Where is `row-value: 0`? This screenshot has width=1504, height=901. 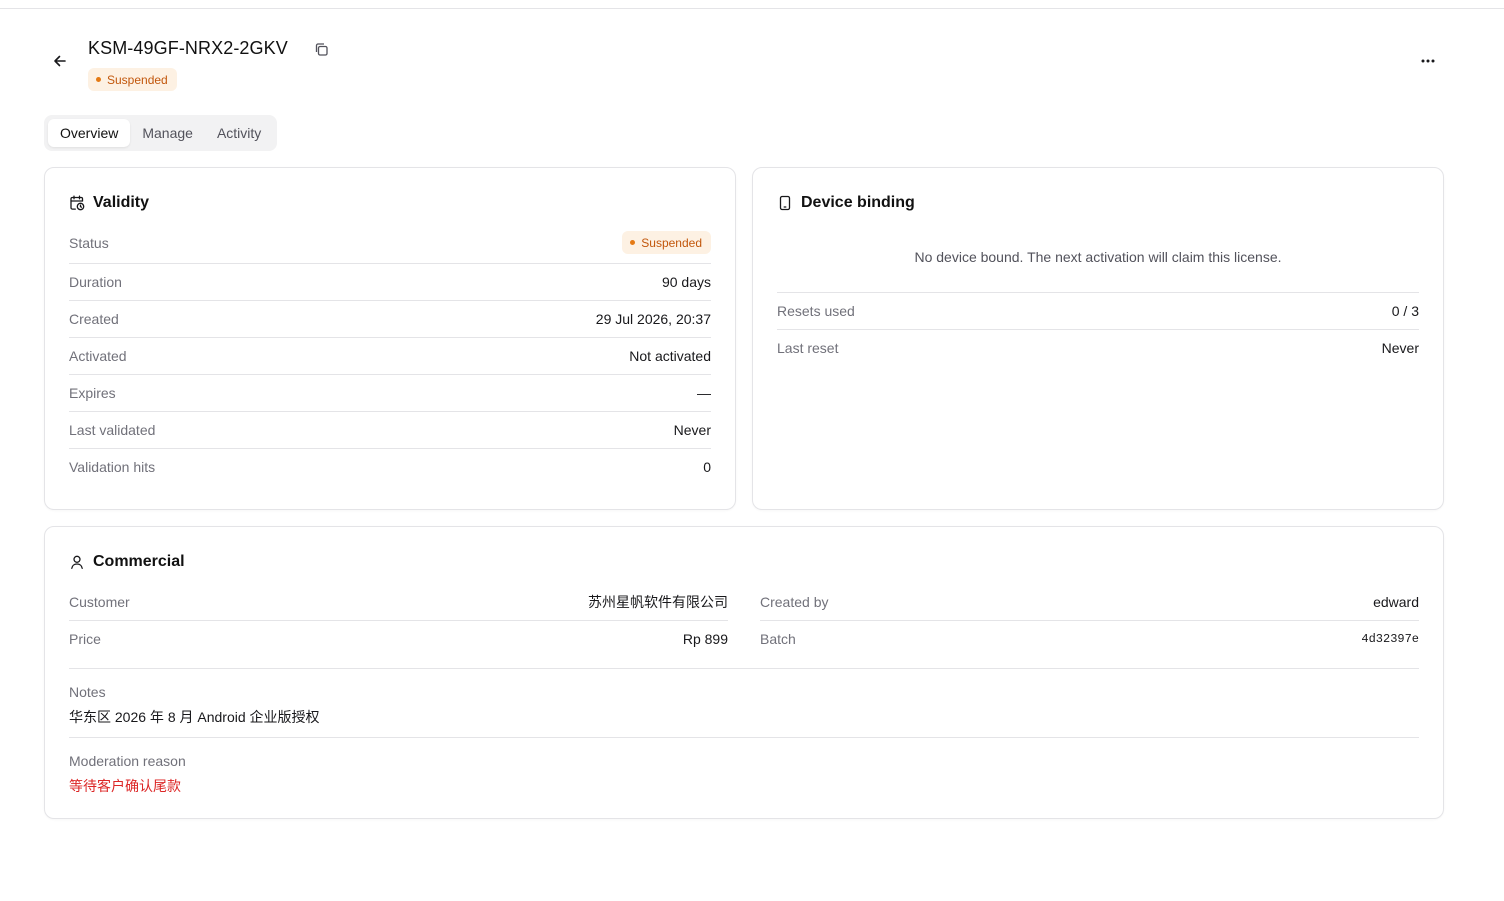
row-value: 0 is located at coordinates (707, 467).